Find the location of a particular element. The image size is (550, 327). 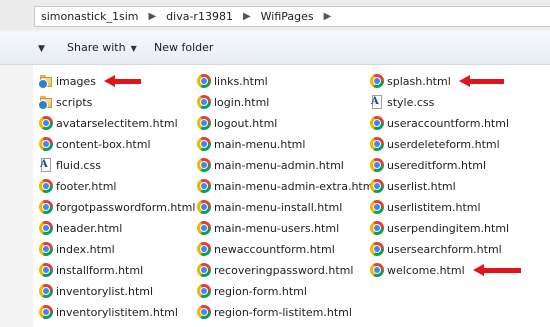

file-name: login.html is located at coordinates (242, 102).